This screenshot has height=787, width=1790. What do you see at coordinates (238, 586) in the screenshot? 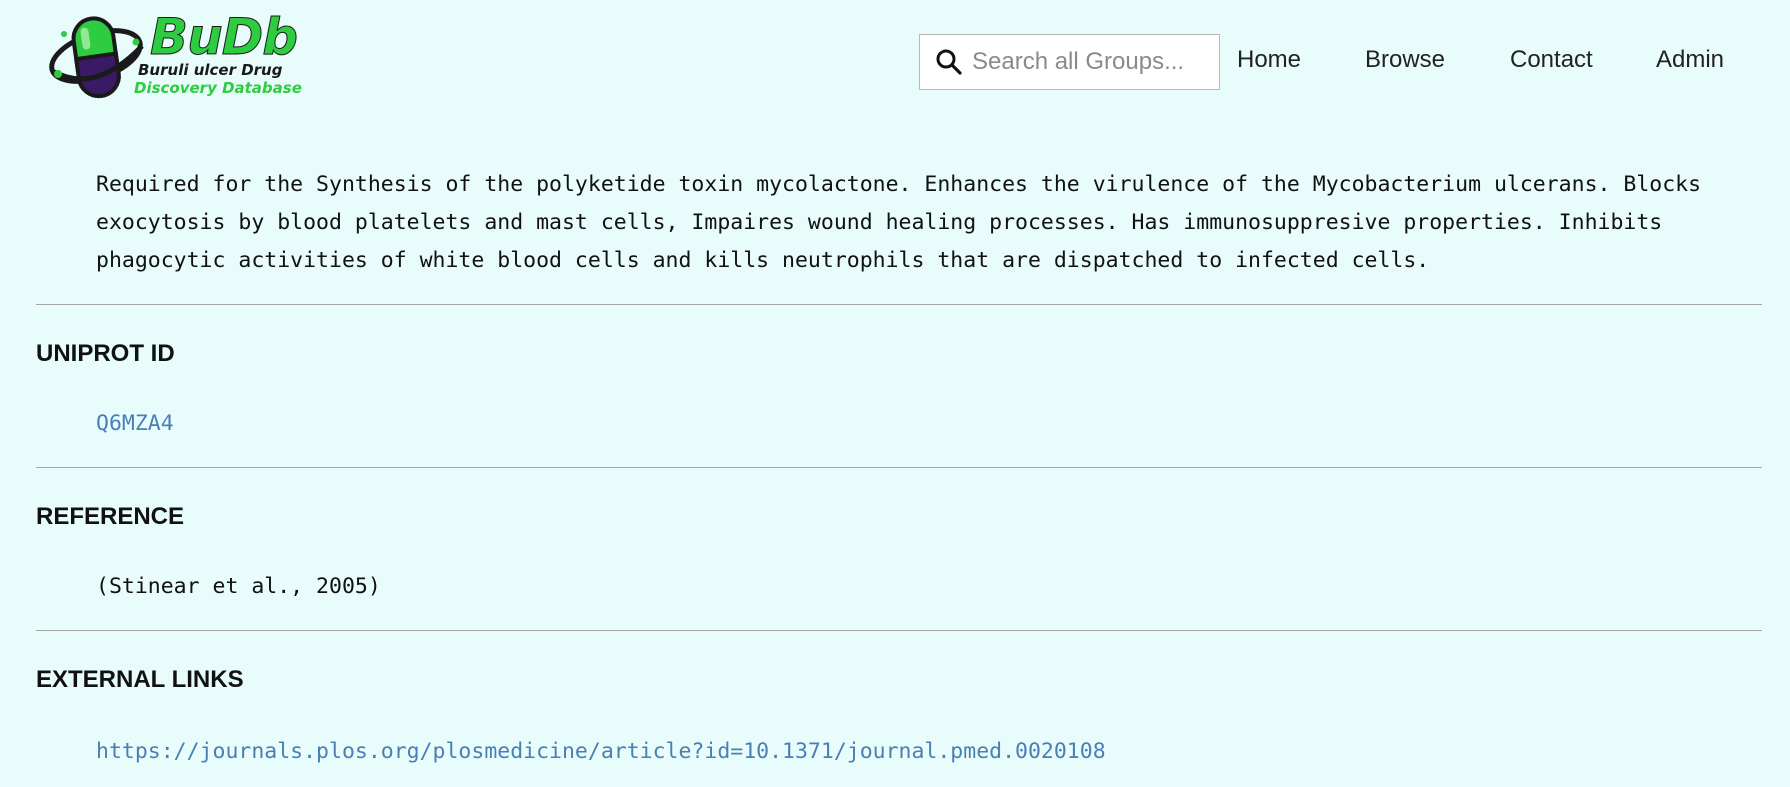
I see `reference-text: (Stinear et al., 2005)` at bounding box center [238, 586].